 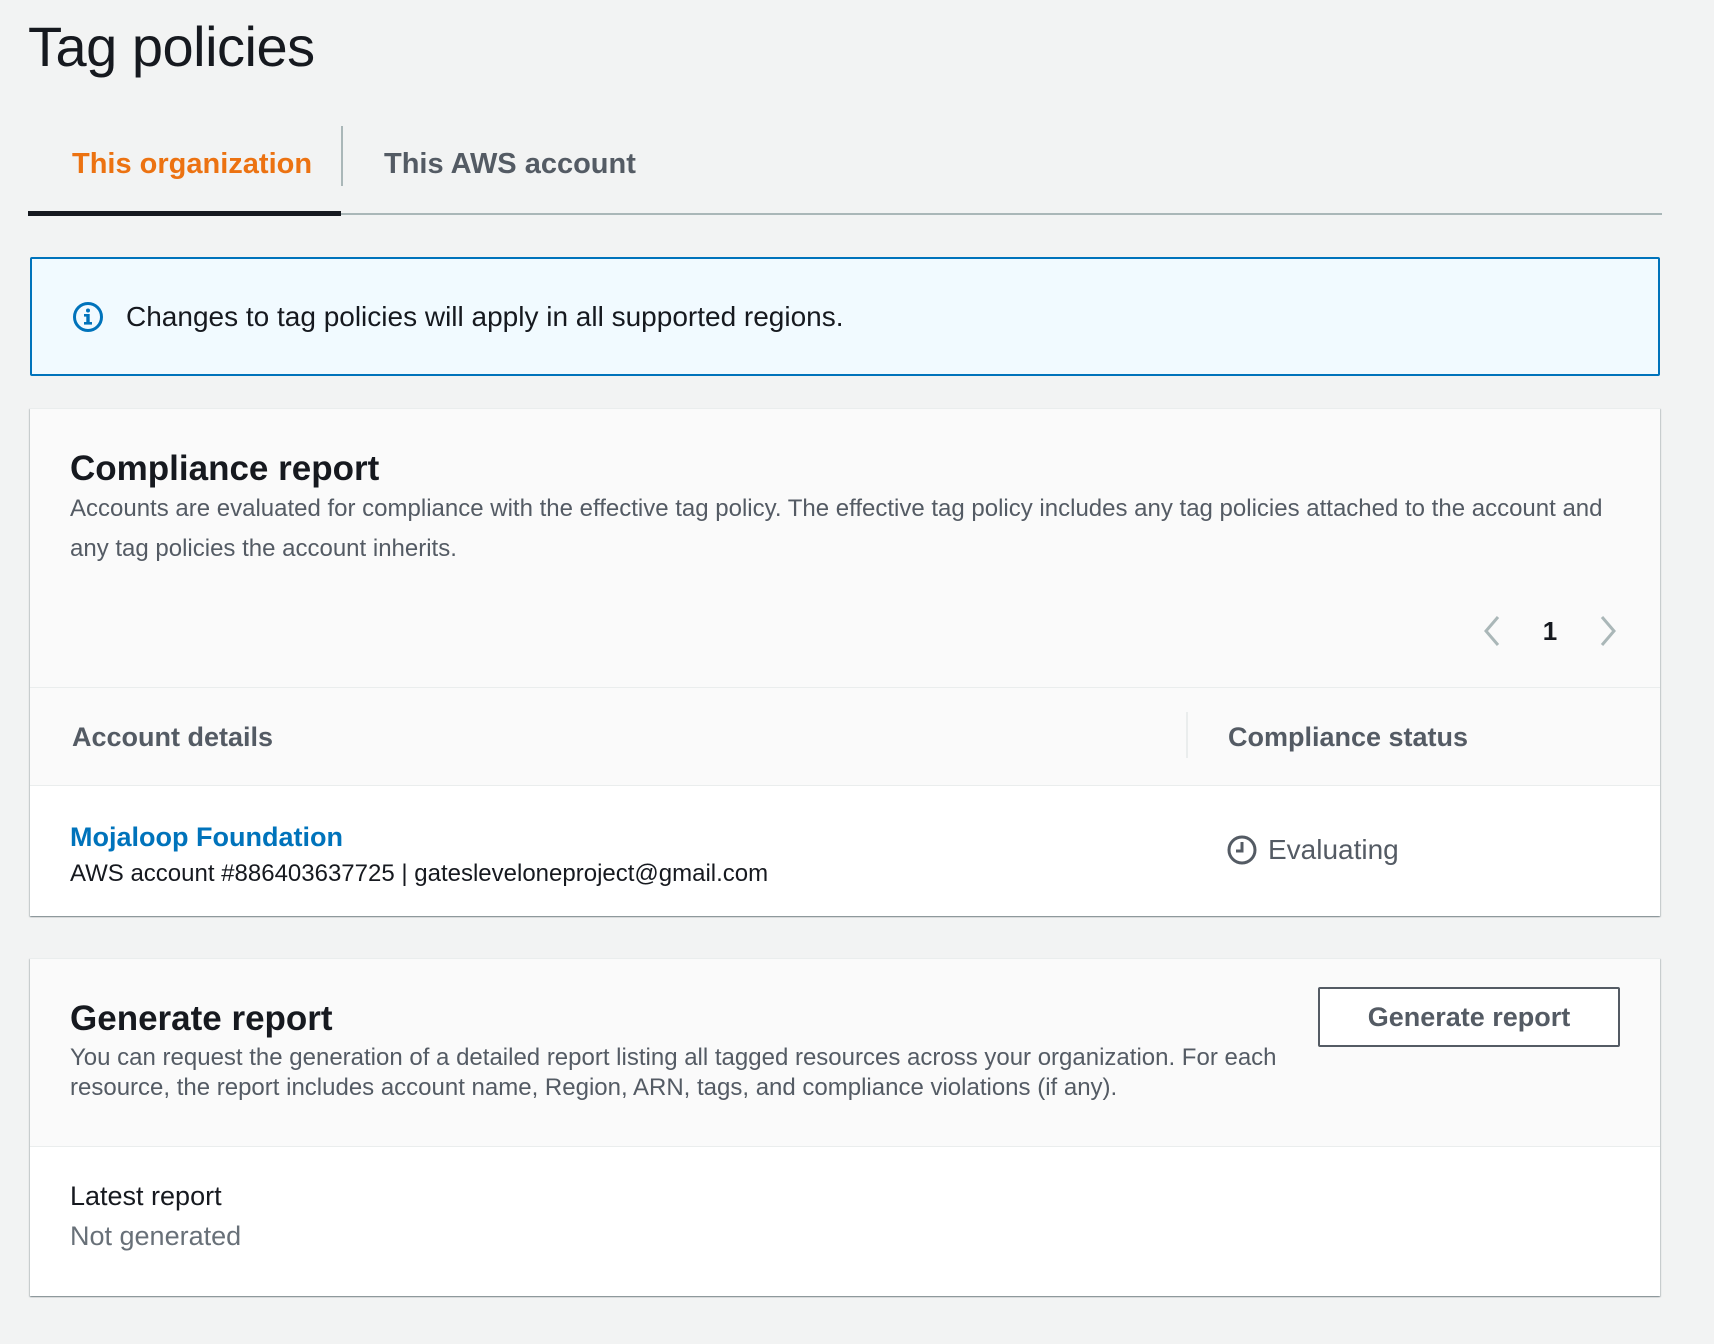 I want to click on pagination-prev-button, so click(x=1492, y=631).